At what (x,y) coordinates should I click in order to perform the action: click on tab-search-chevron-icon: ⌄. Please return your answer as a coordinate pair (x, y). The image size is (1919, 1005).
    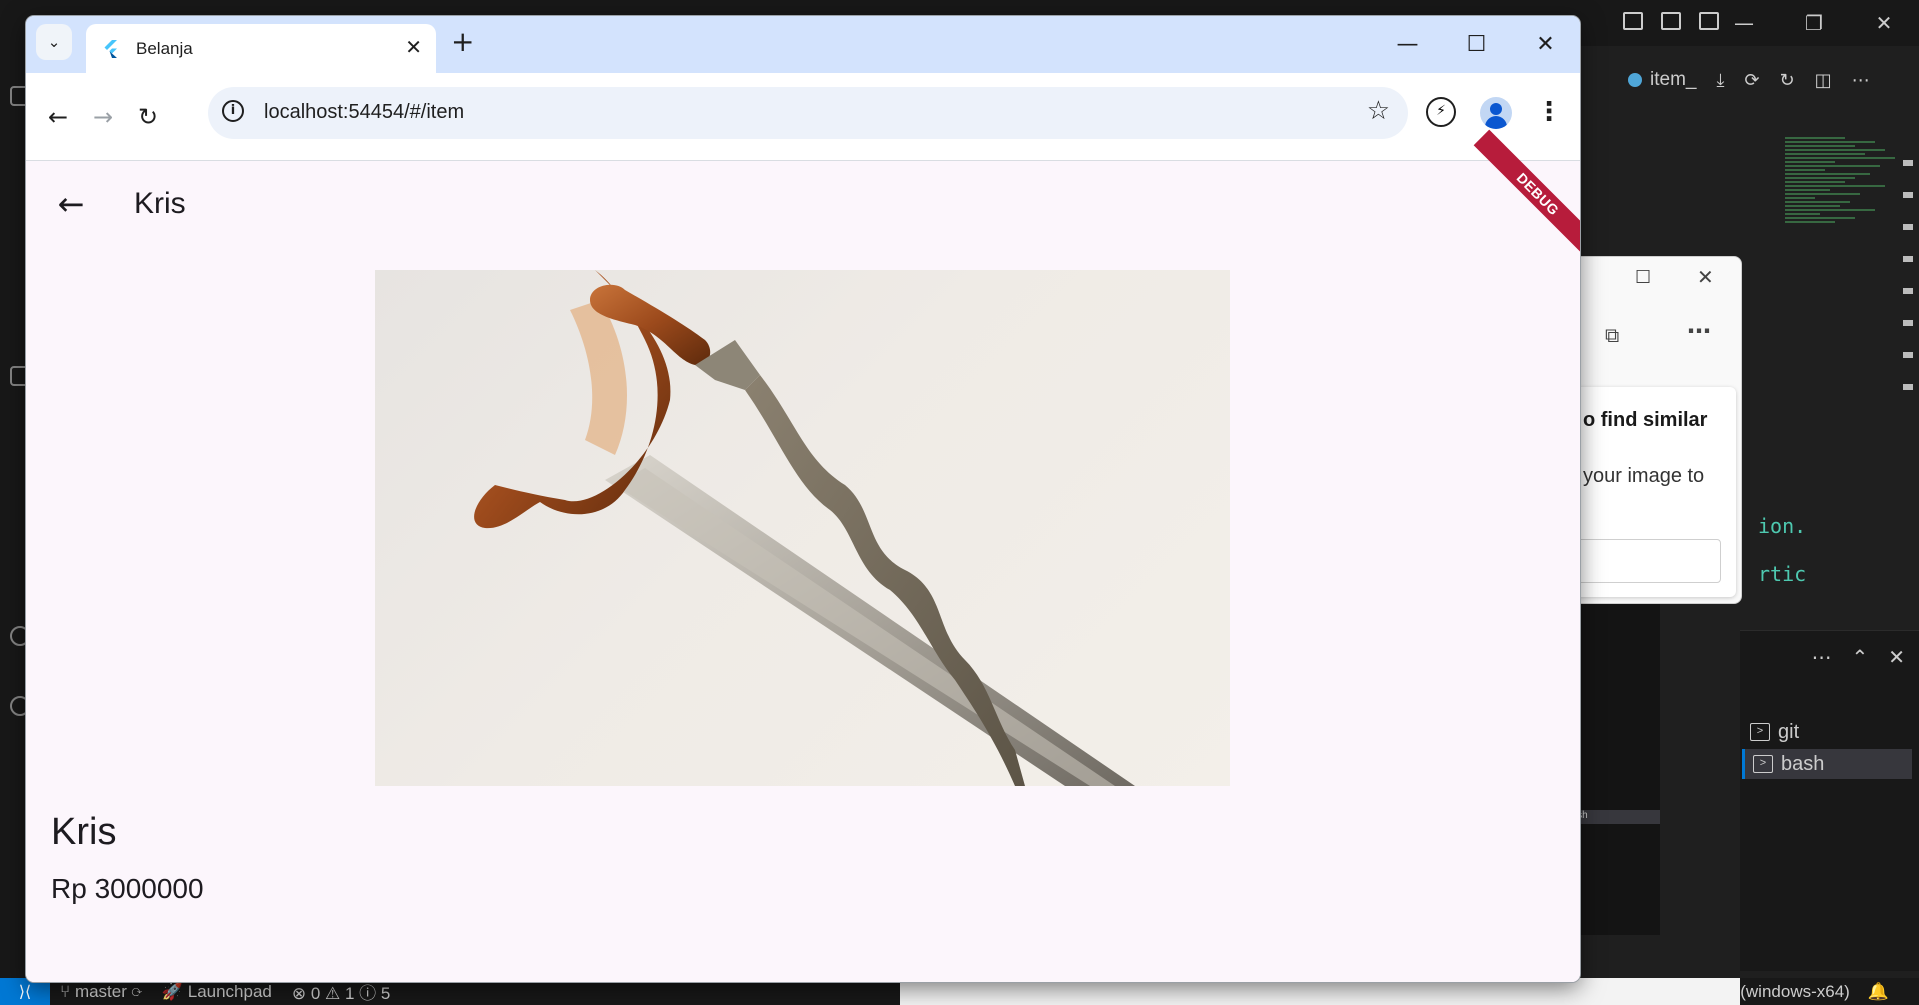
    Looking at the image, I should click on (54, 42).